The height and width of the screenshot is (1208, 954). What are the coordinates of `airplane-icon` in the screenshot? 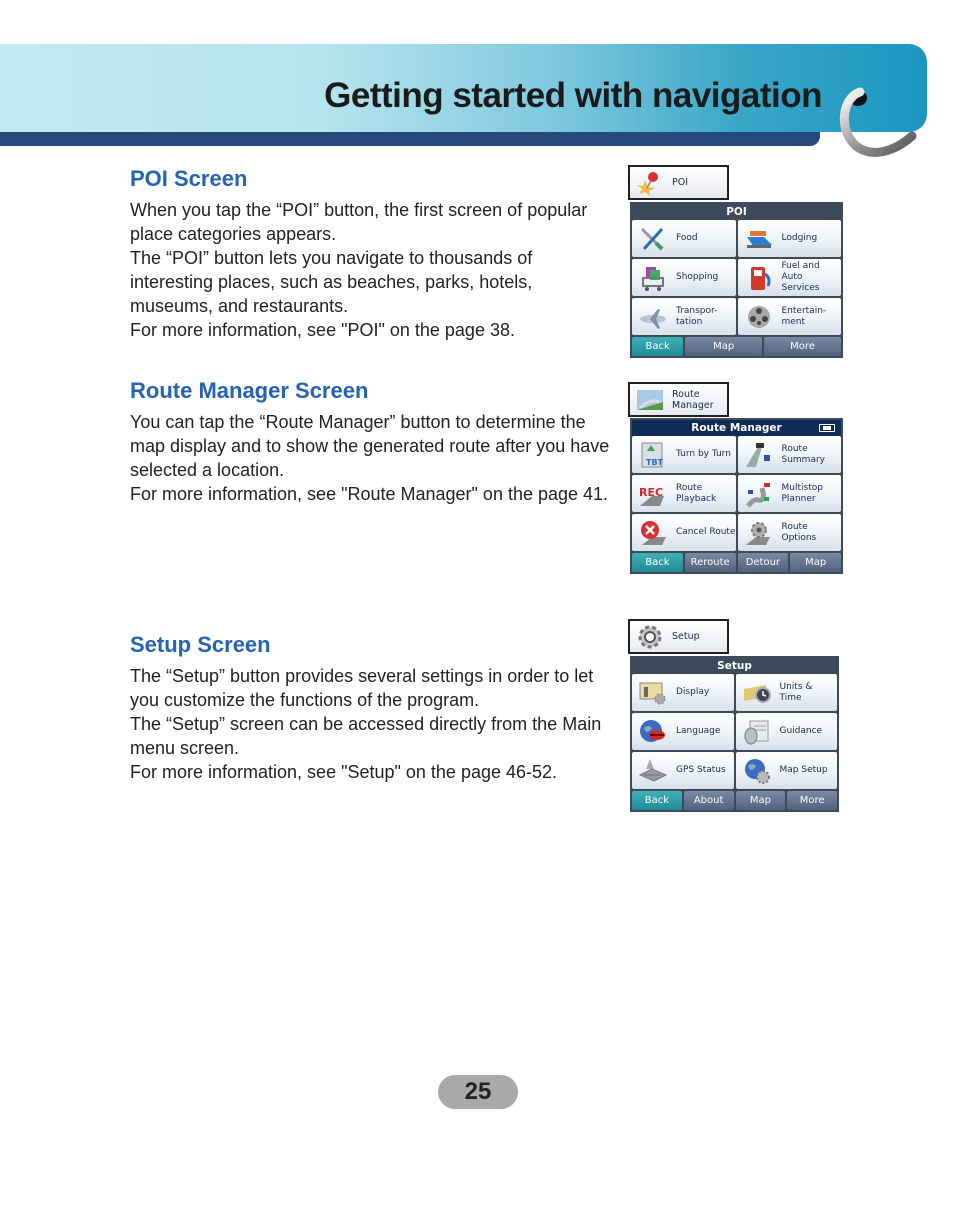 It's located at (653, 317).